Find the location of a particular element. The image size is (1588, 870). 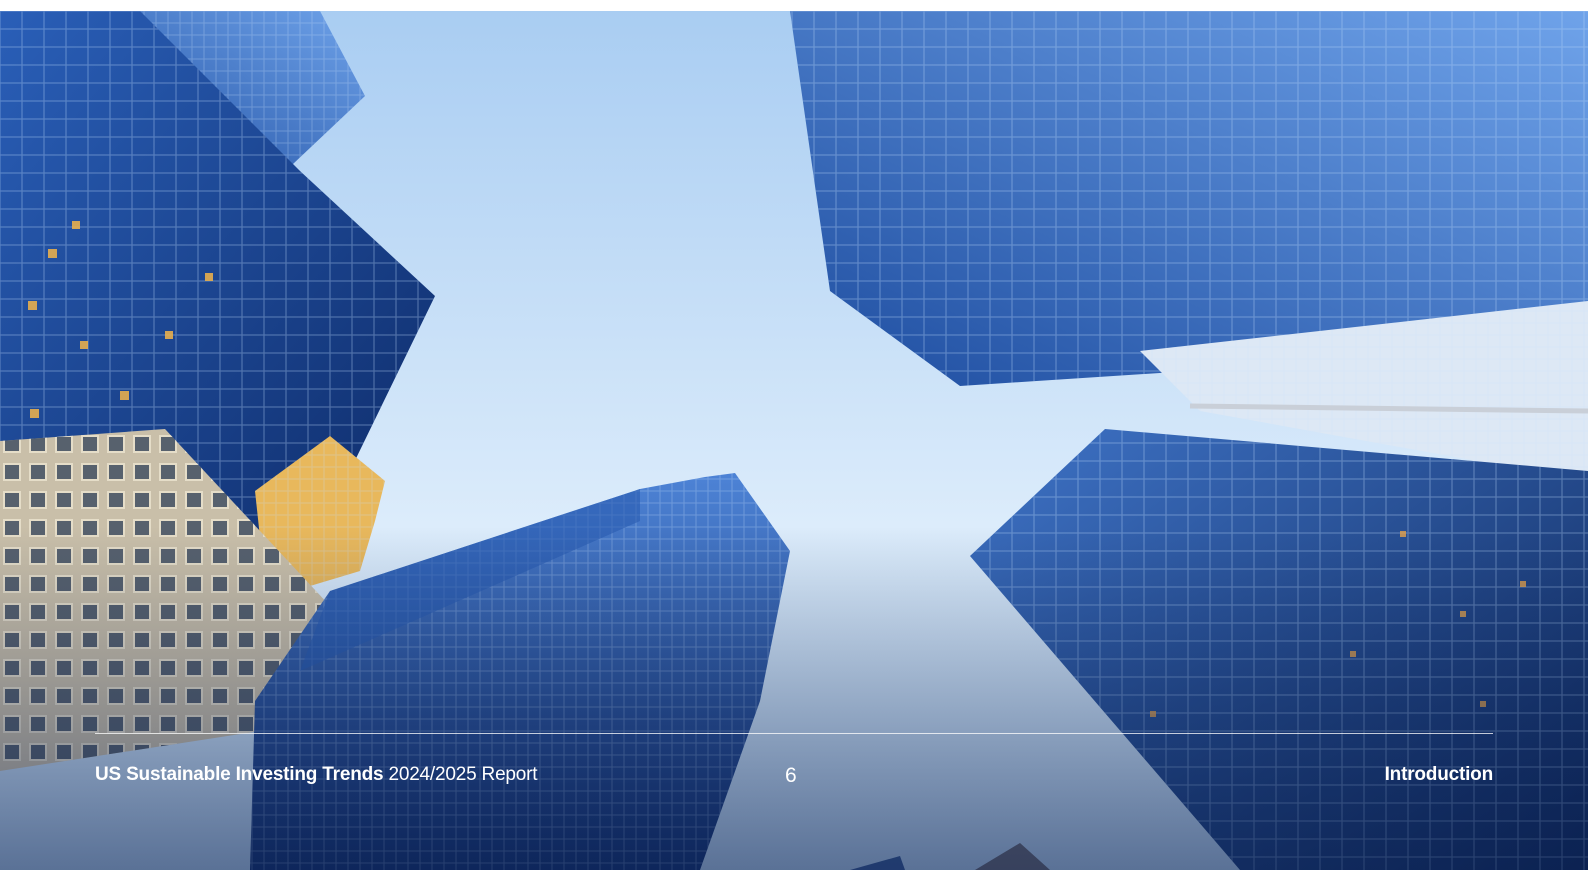

report-title-bold: US Sustainable Investing Trends is located at coordinates (239, 774).